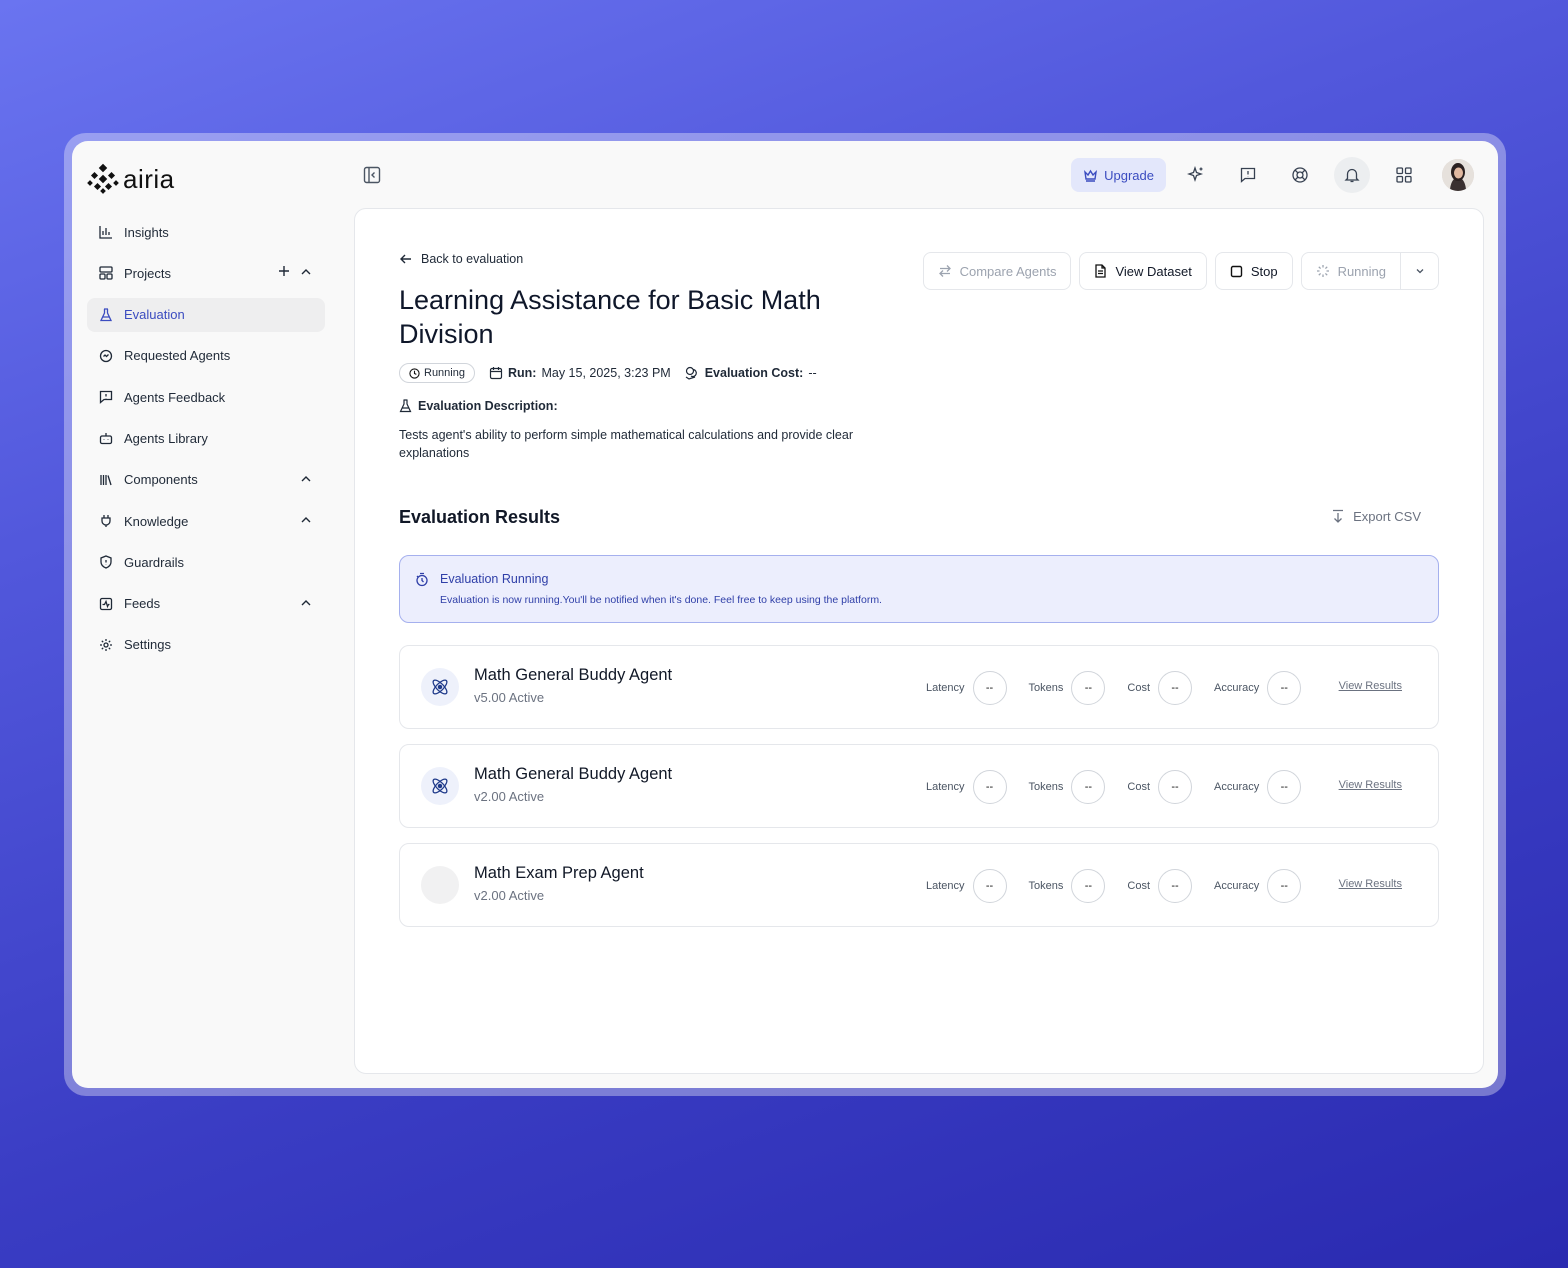  What do you see at coordinates (206, 480) in the screenshot?
I see `sidebar-item-components: Components` at bounding box center [206, 480].